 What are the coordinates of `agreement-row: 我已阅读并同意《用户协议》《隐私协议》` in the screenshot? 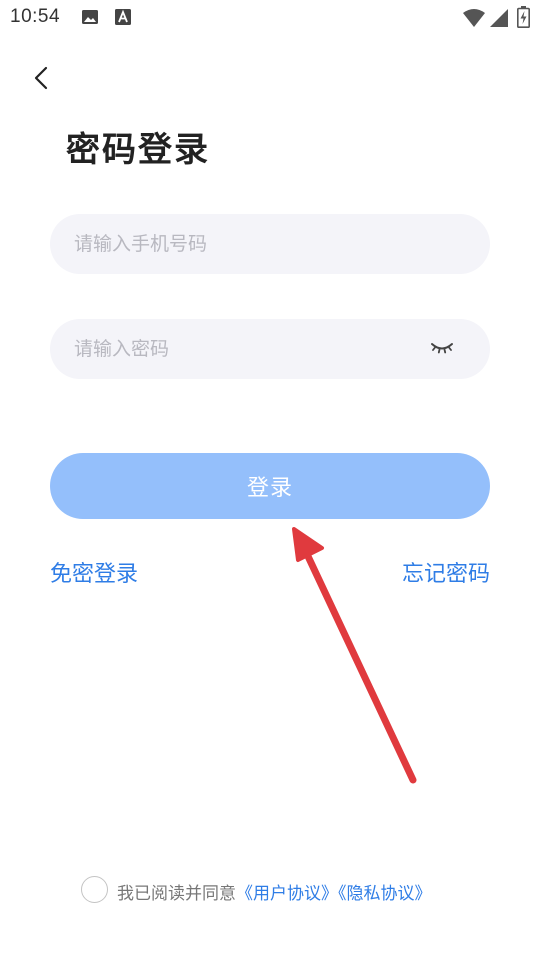 It's located at (270, 890).